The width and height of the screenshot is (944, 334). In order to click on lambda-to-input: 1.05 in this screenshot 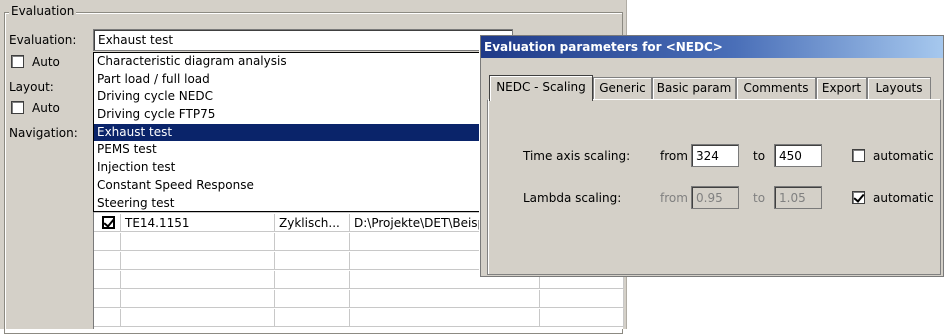, I will do `click(798, 197)`.